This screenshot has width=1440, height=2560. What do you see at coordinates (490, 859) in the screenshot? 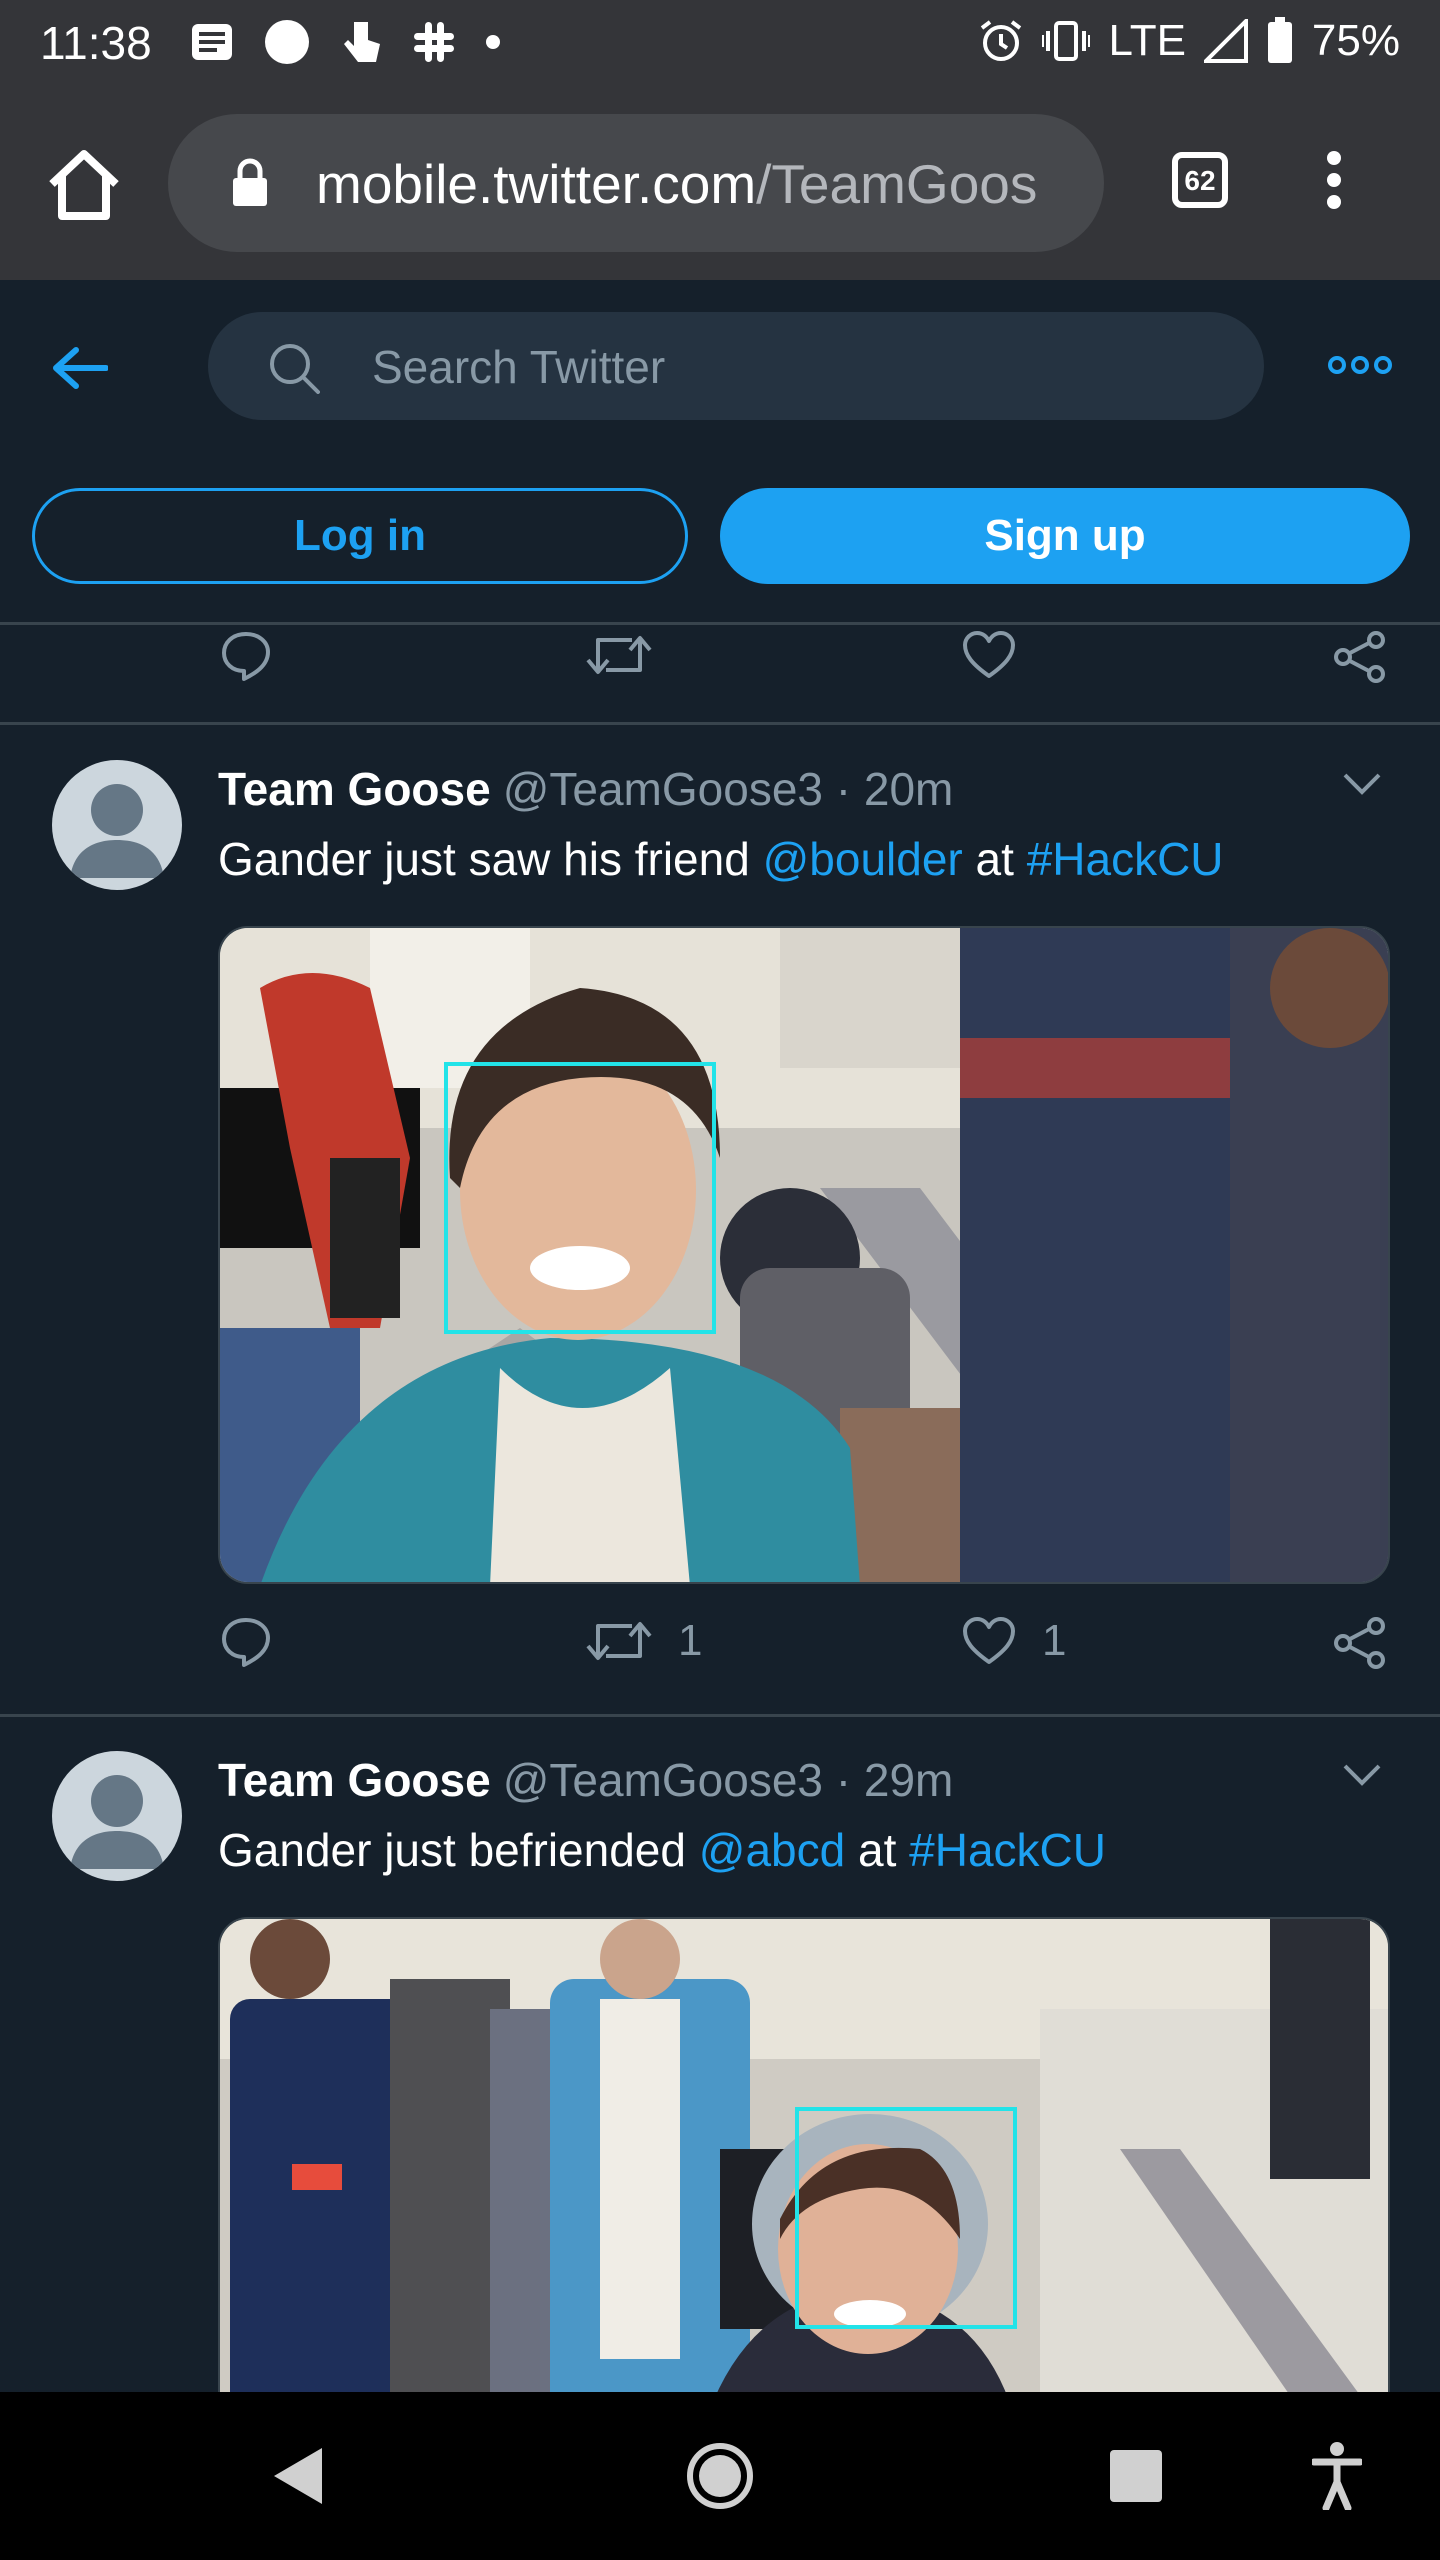
I see `tweet-text-part: Gander just saw his friend` at bounding box center [490, 859].